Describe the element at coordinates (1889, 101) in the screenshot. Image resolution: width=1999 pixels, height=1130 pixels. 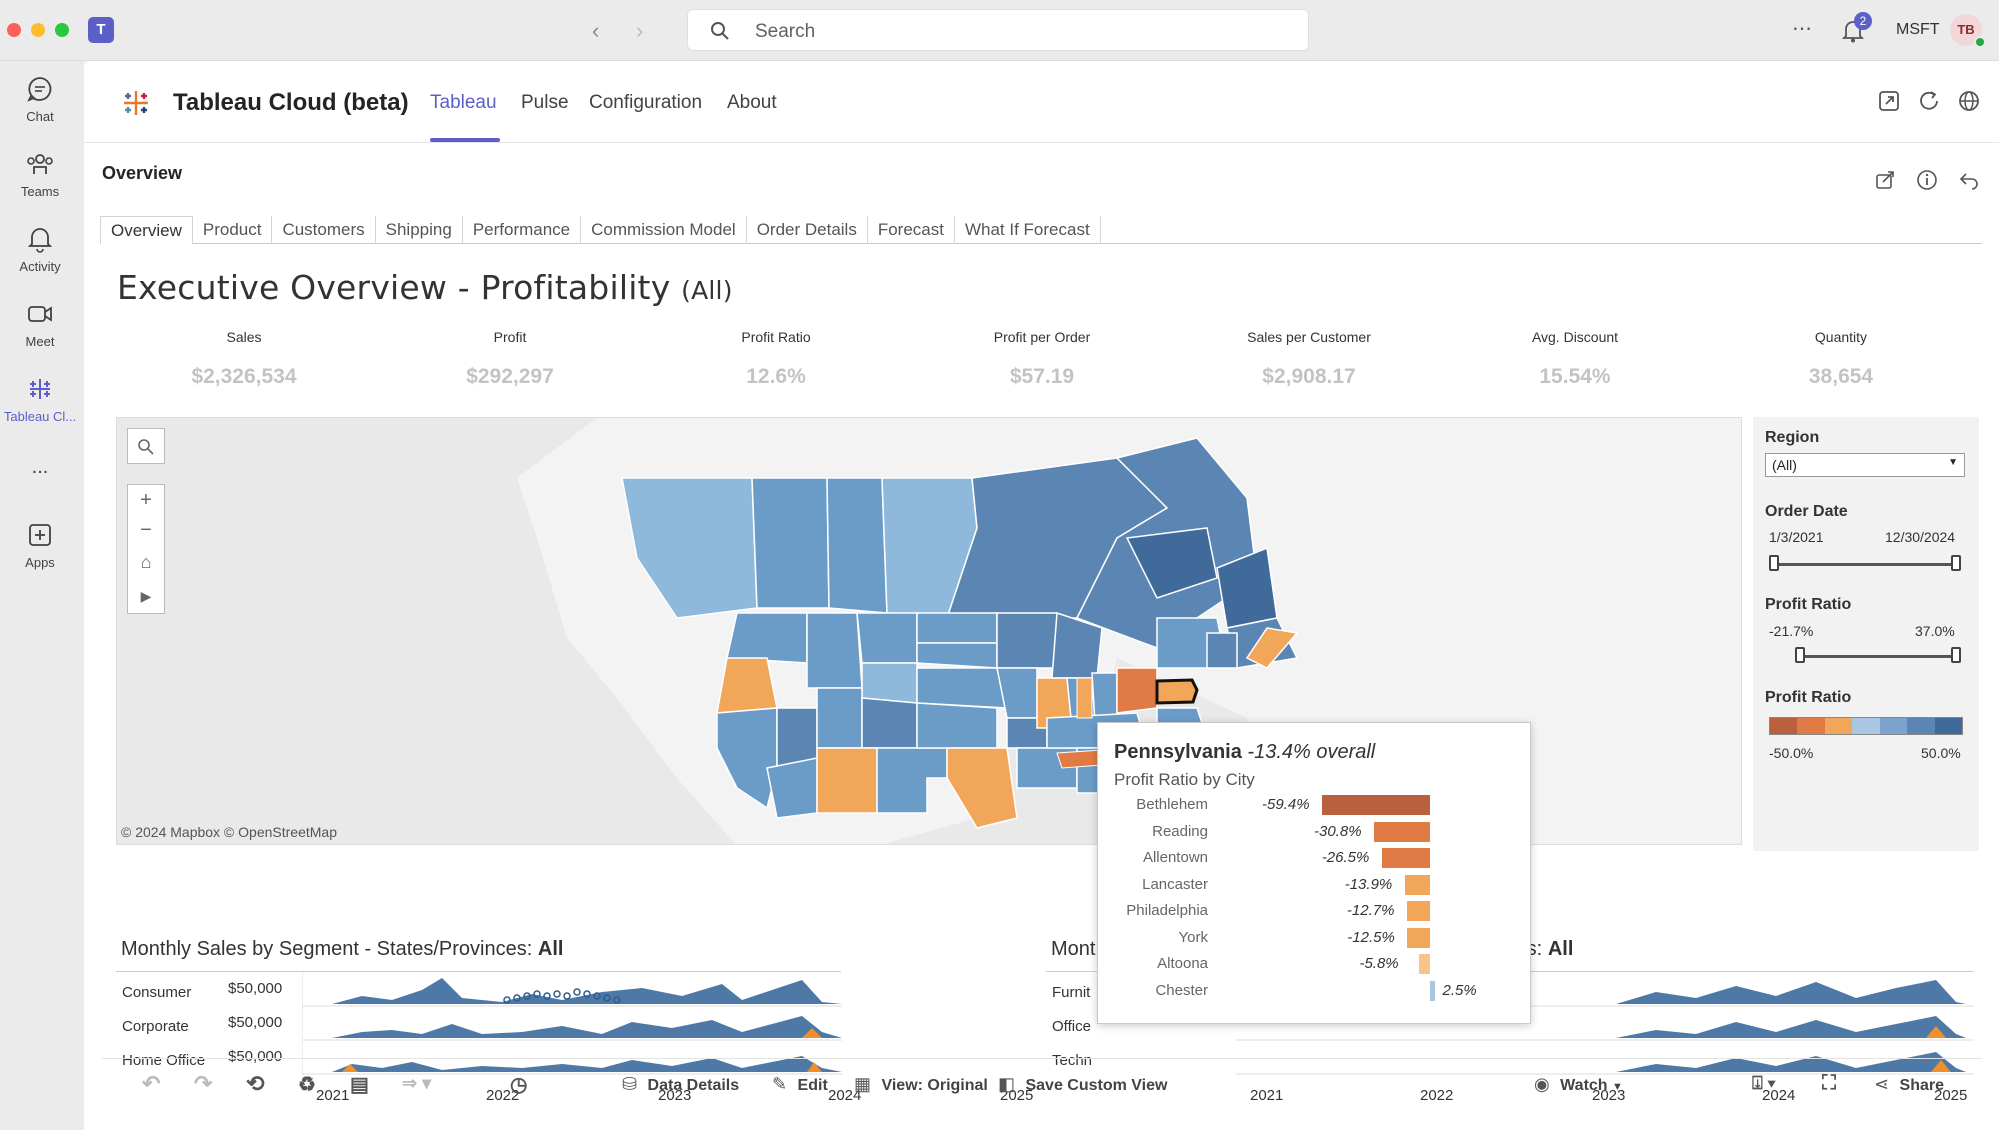
I see `open-external-icon` at that location.